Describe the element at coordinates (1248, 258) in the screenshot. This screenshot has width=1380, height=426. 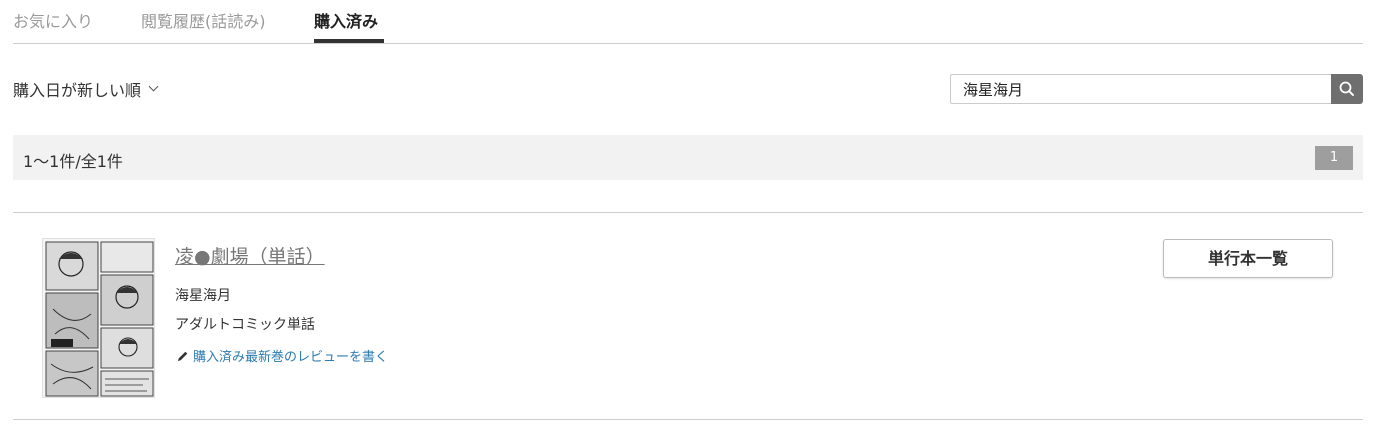
I see `volume-list-button: 単行本一覧` at that location.